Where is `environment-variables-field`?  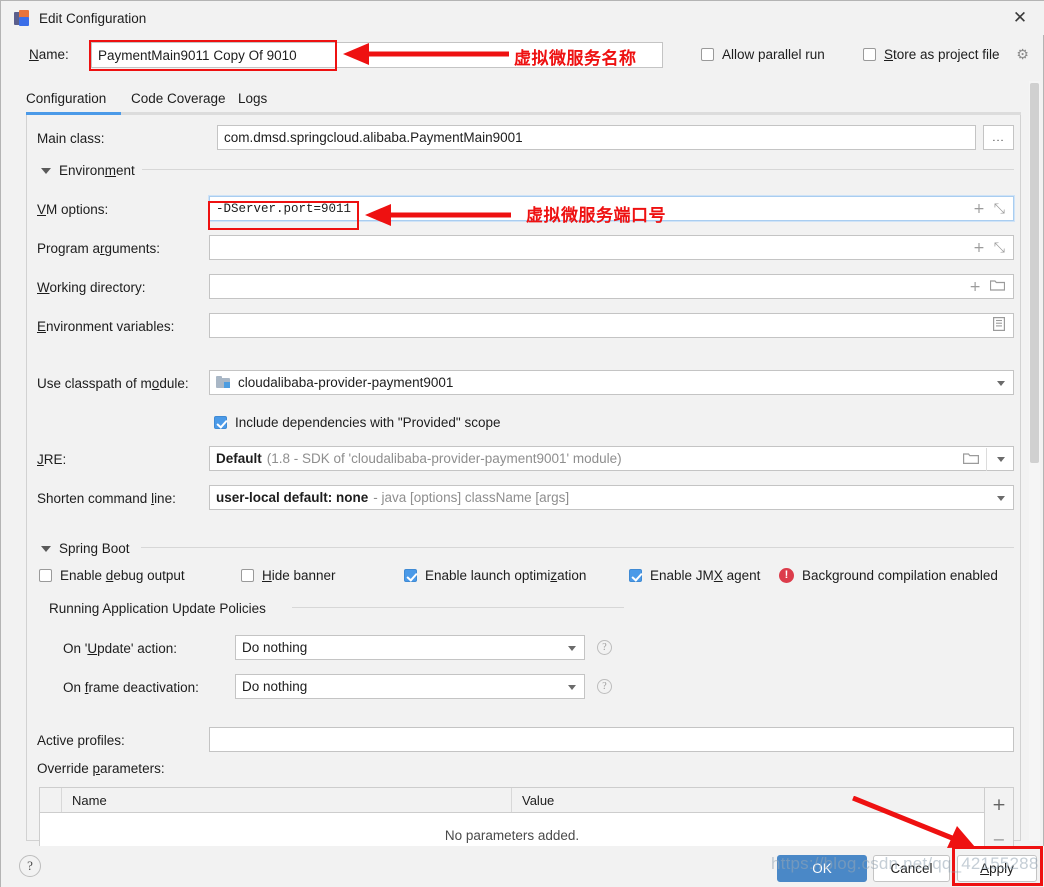
environment-variables-field is located at coordinates (611, 325).